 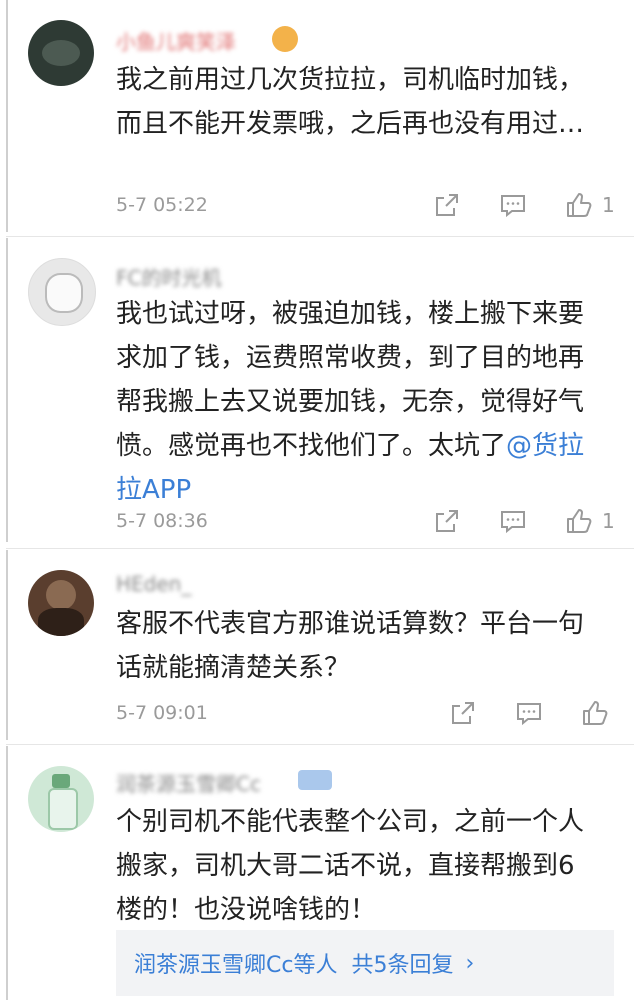 I want to click on reply-summary-users: 润茶源玉雪卿Cc等人, so click(x=236, y=965).